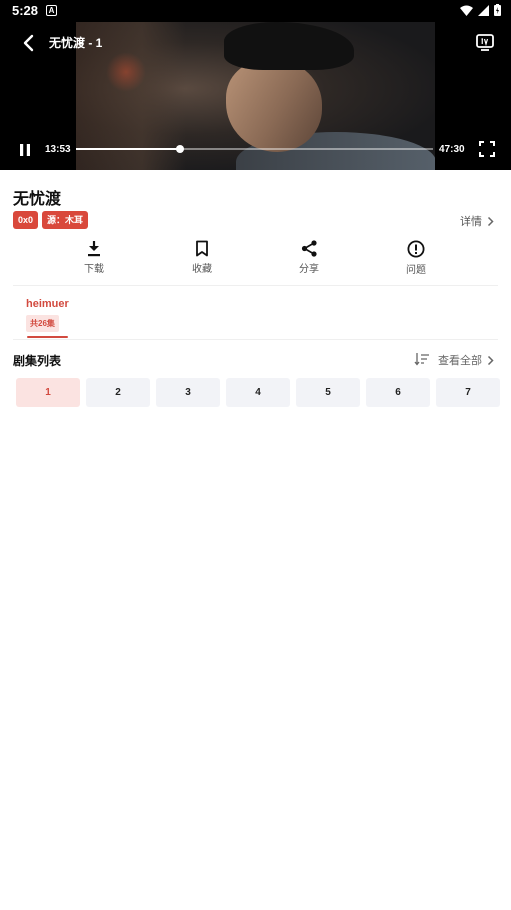 The image size is (511, 910). What do you see at coordinates (255, 258) in the screenshot?
I see `action-bar: 下载 收藏 分享 问题` at bounding box center [255, 258].